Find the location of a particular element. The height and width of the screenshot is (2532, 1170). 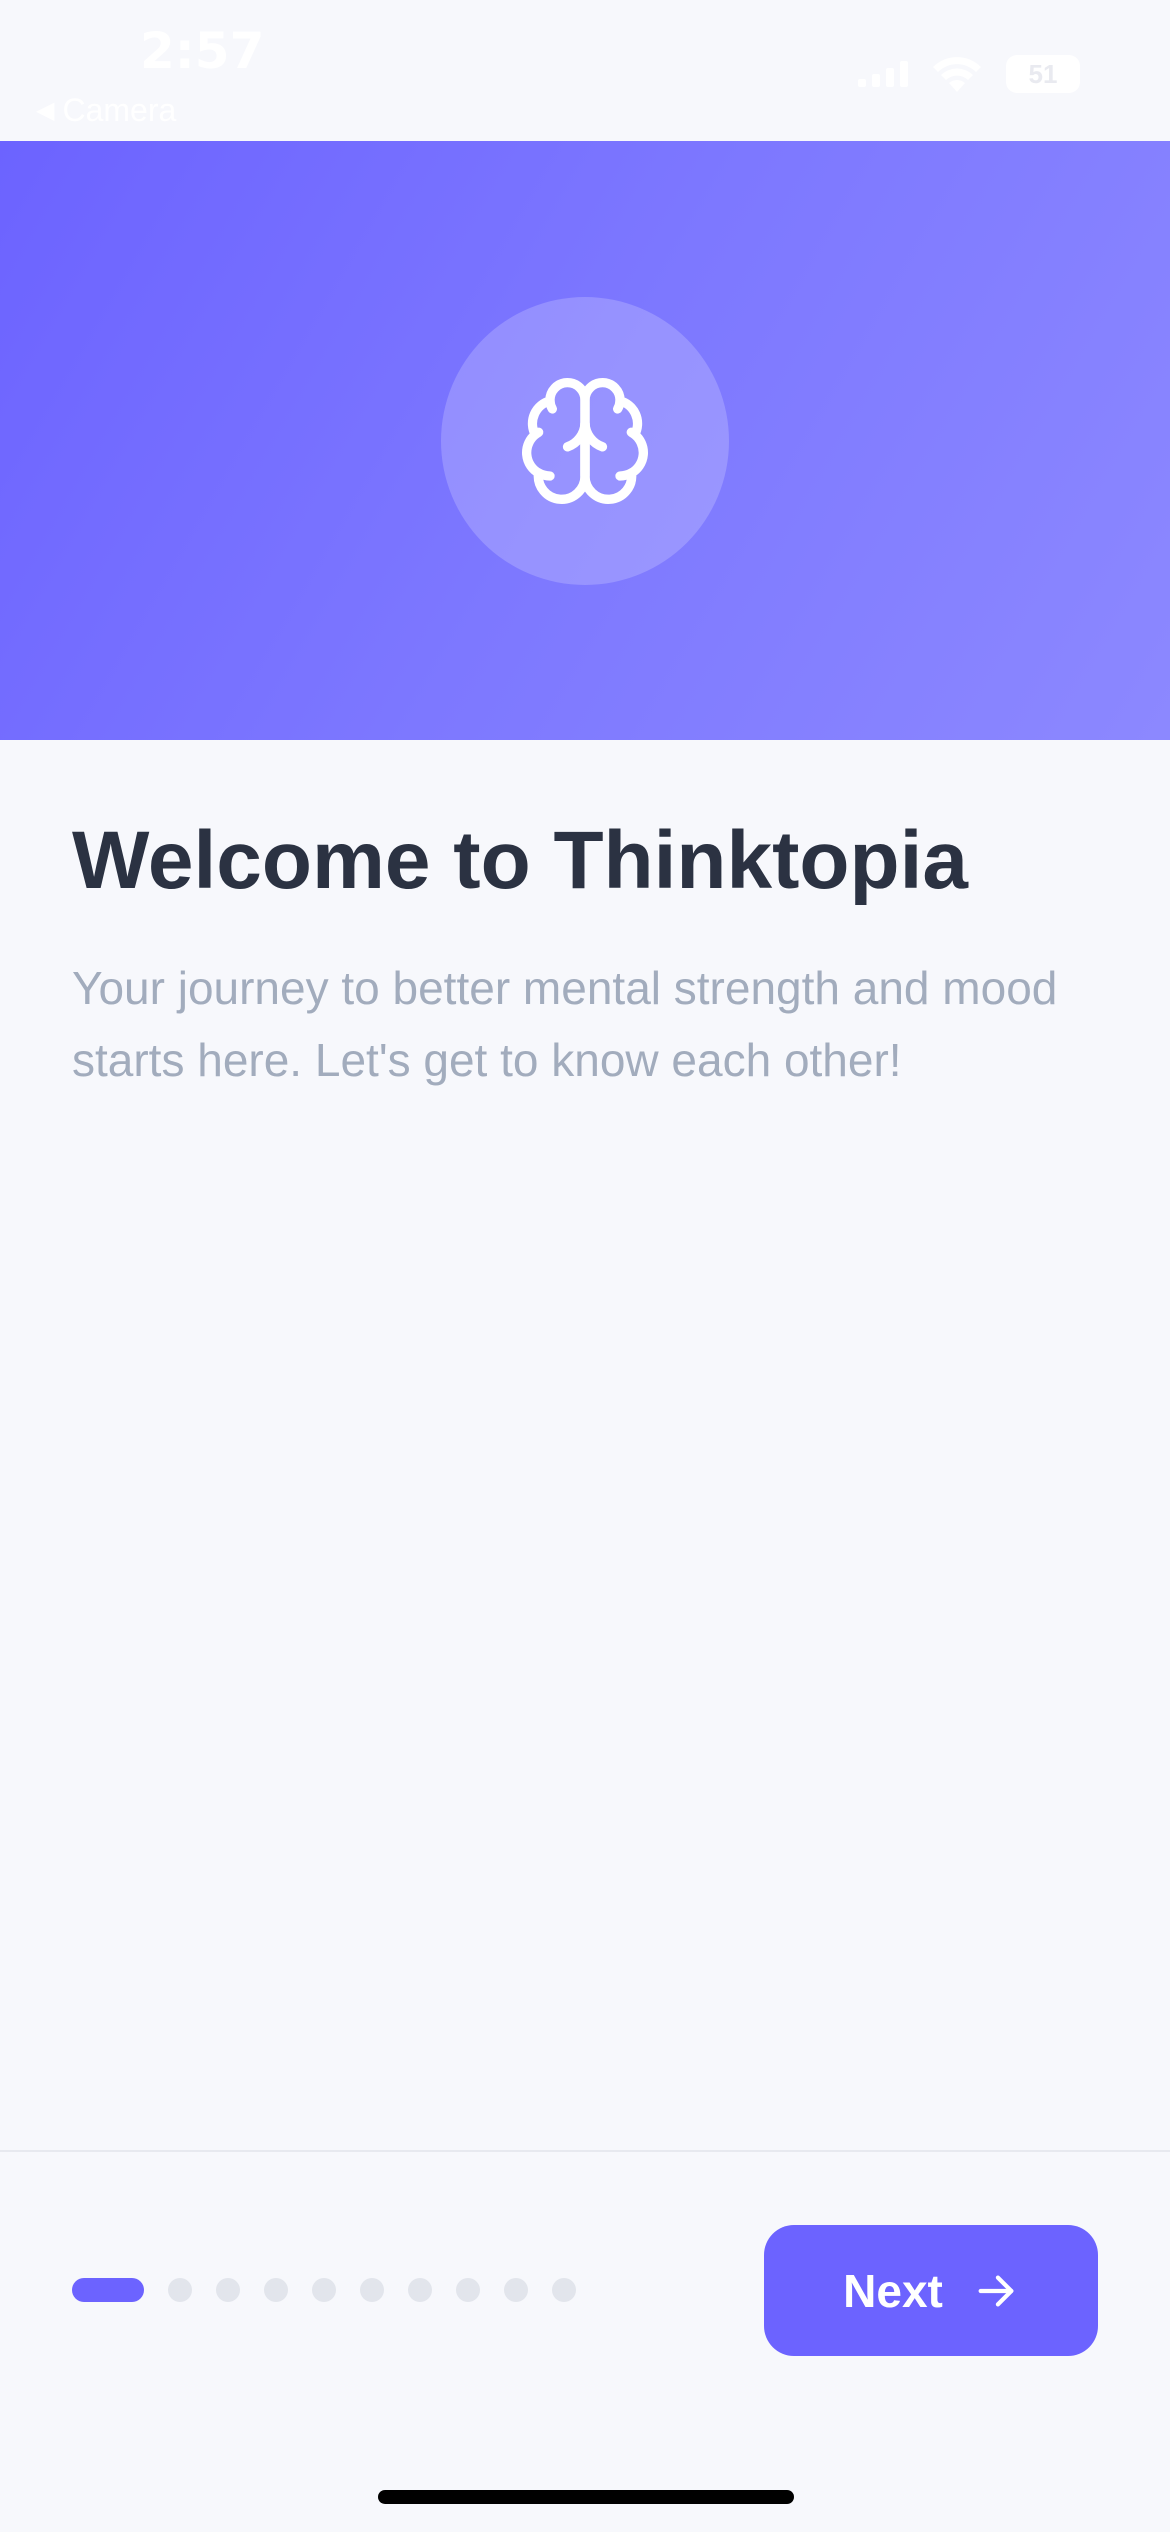

home-indicator is located at coordinates (586, 2497).